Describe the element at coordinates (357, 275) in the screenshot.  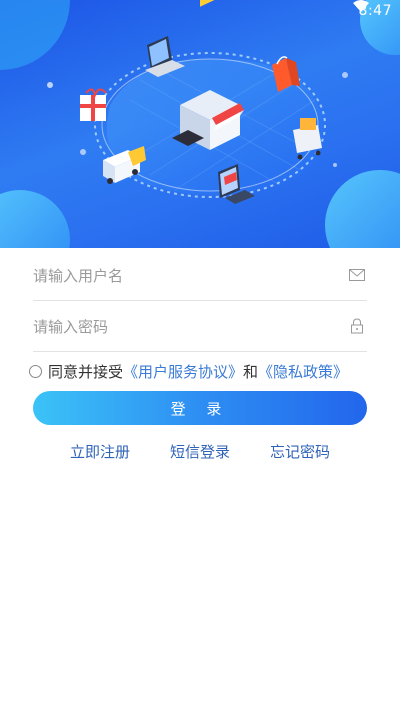
I see `envelope-icon` at that location.